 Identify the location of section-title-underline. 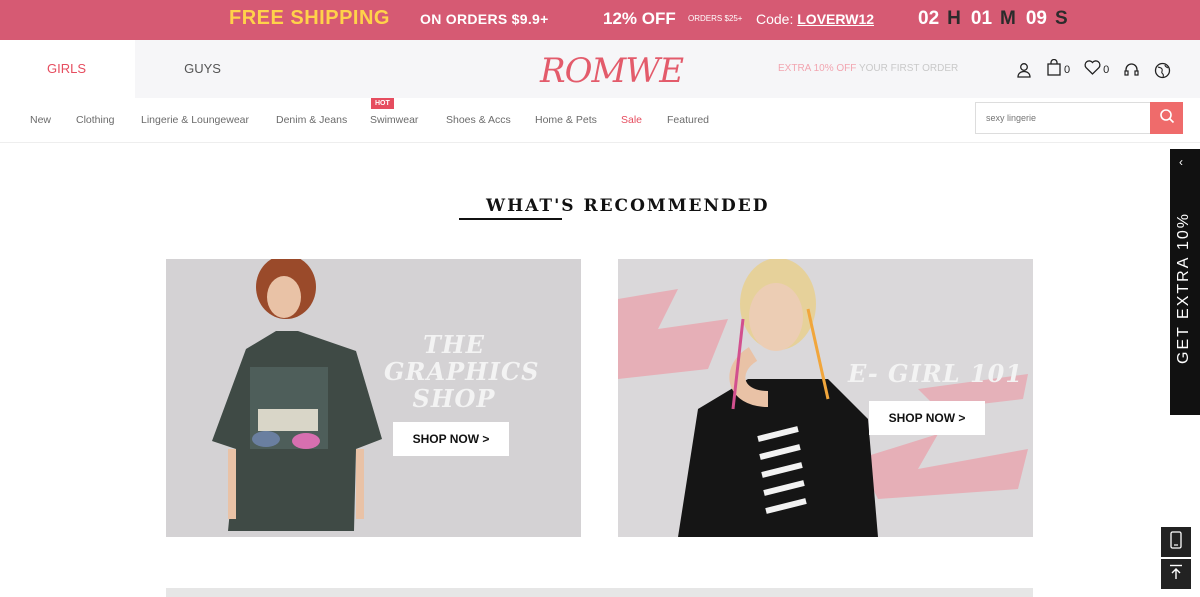
(510, 219).